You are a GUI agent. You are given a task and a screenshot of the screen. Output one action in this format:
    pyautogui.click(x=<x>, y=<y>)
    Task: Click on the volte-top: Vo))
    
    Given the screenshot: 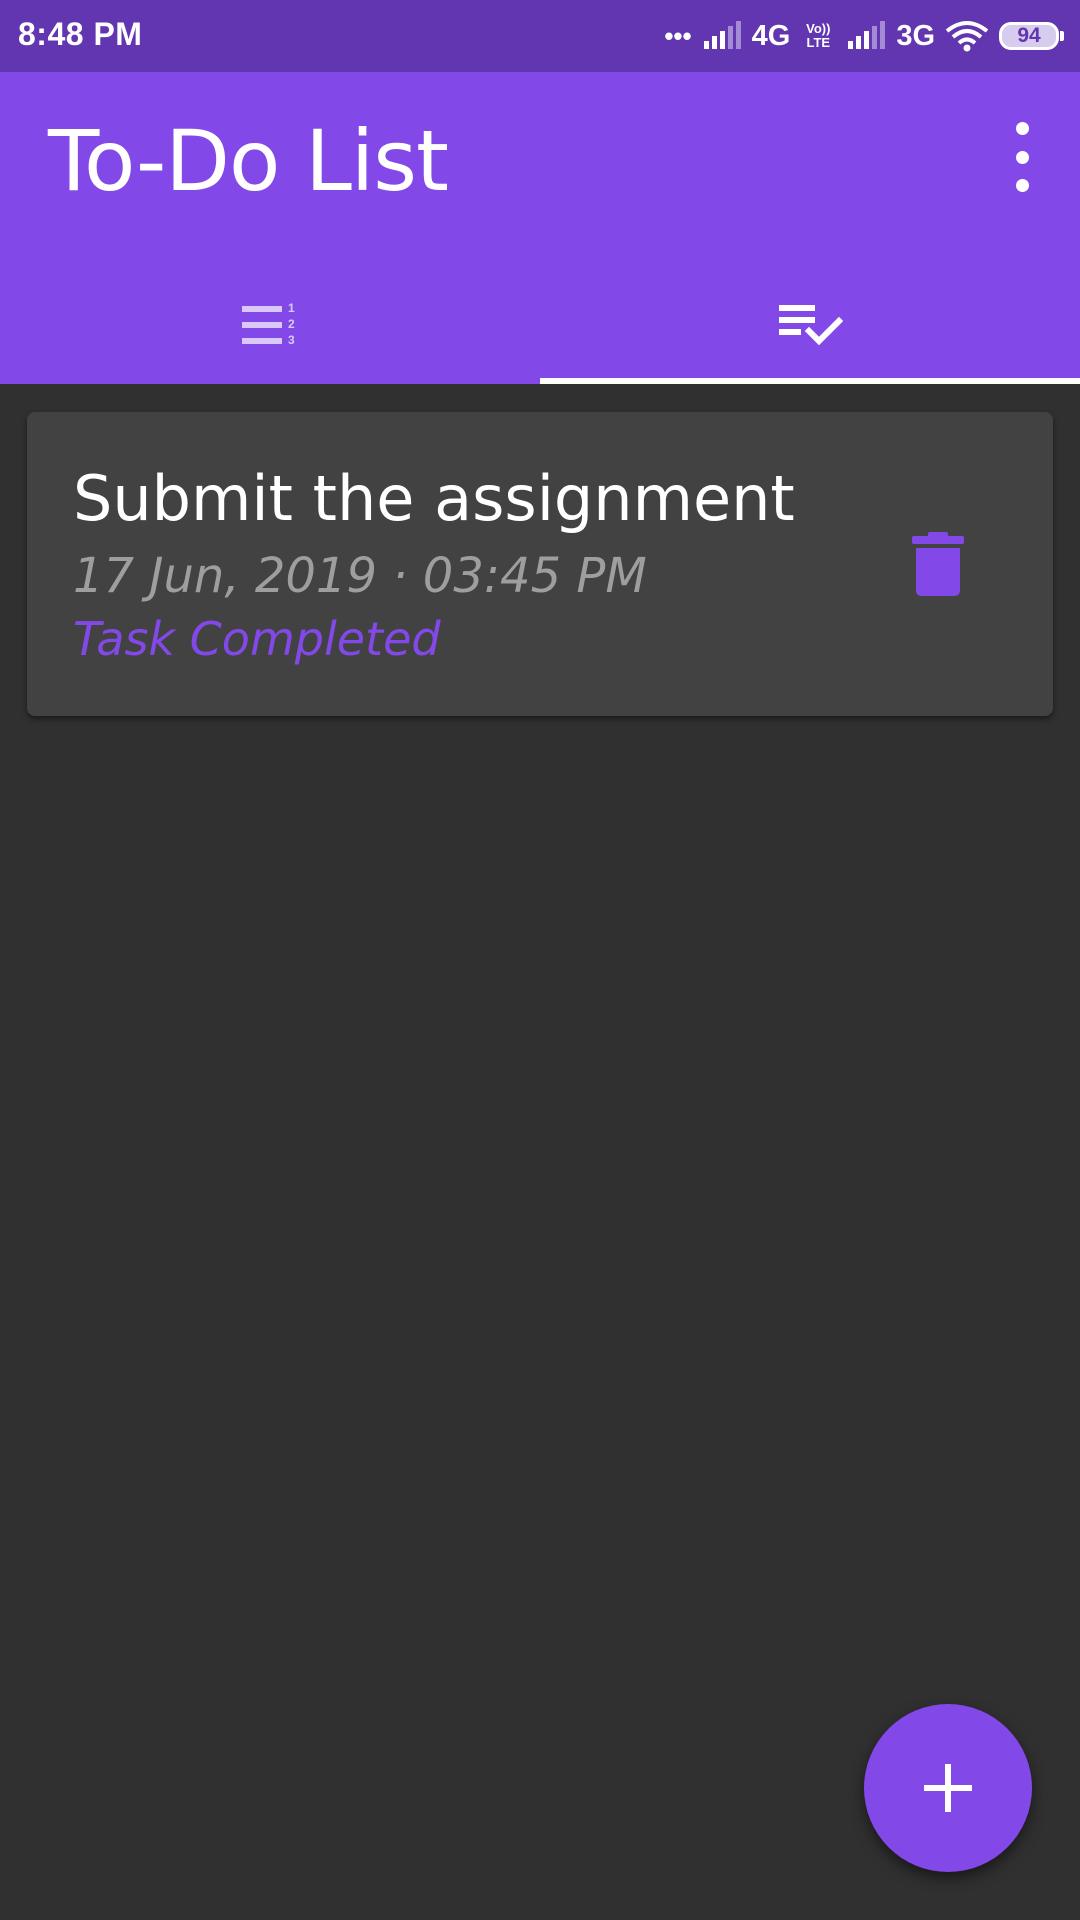 What is the action you would take?
    pyautogui.click(x=818, y=28)
    